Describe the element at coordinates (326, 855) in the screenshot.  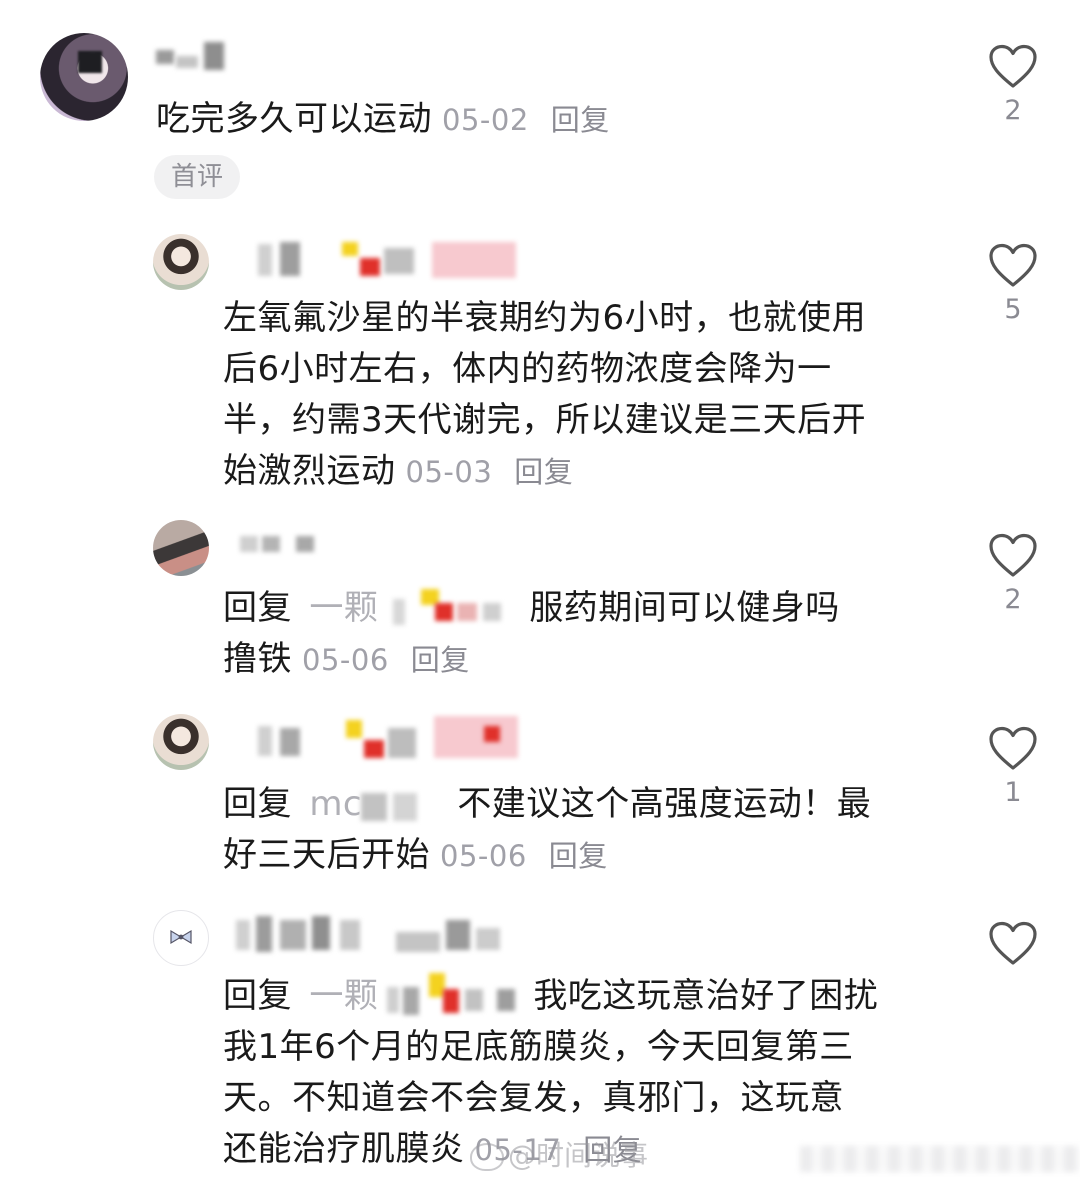
I see `comment-body: 好三天后开始` at that location.